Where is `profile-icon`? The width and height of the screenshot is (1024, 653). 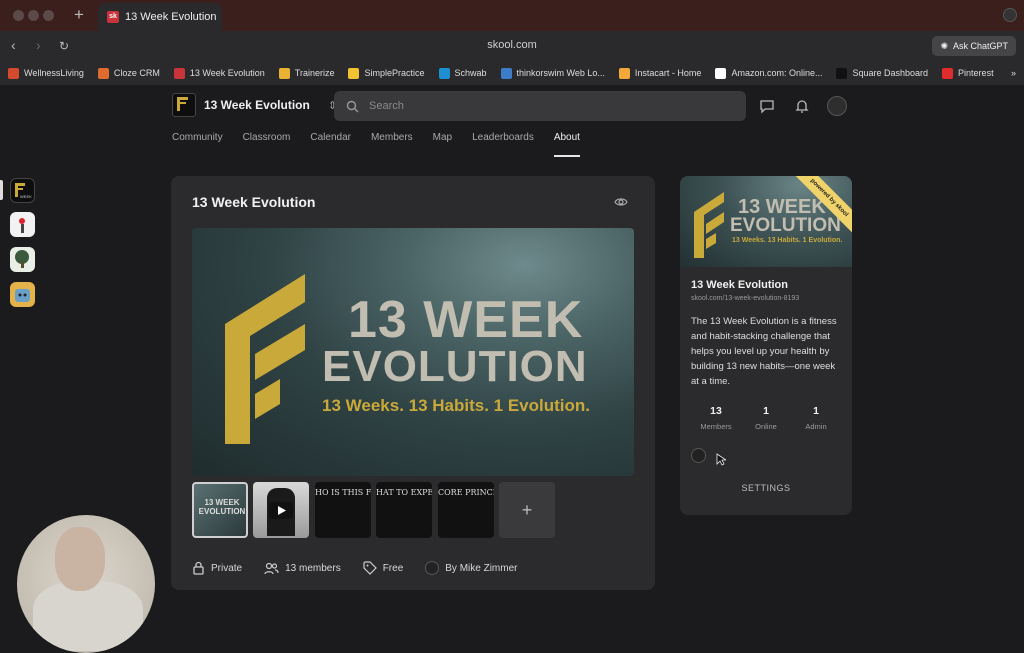
profile-icon is located at coordinates (1010, 15).